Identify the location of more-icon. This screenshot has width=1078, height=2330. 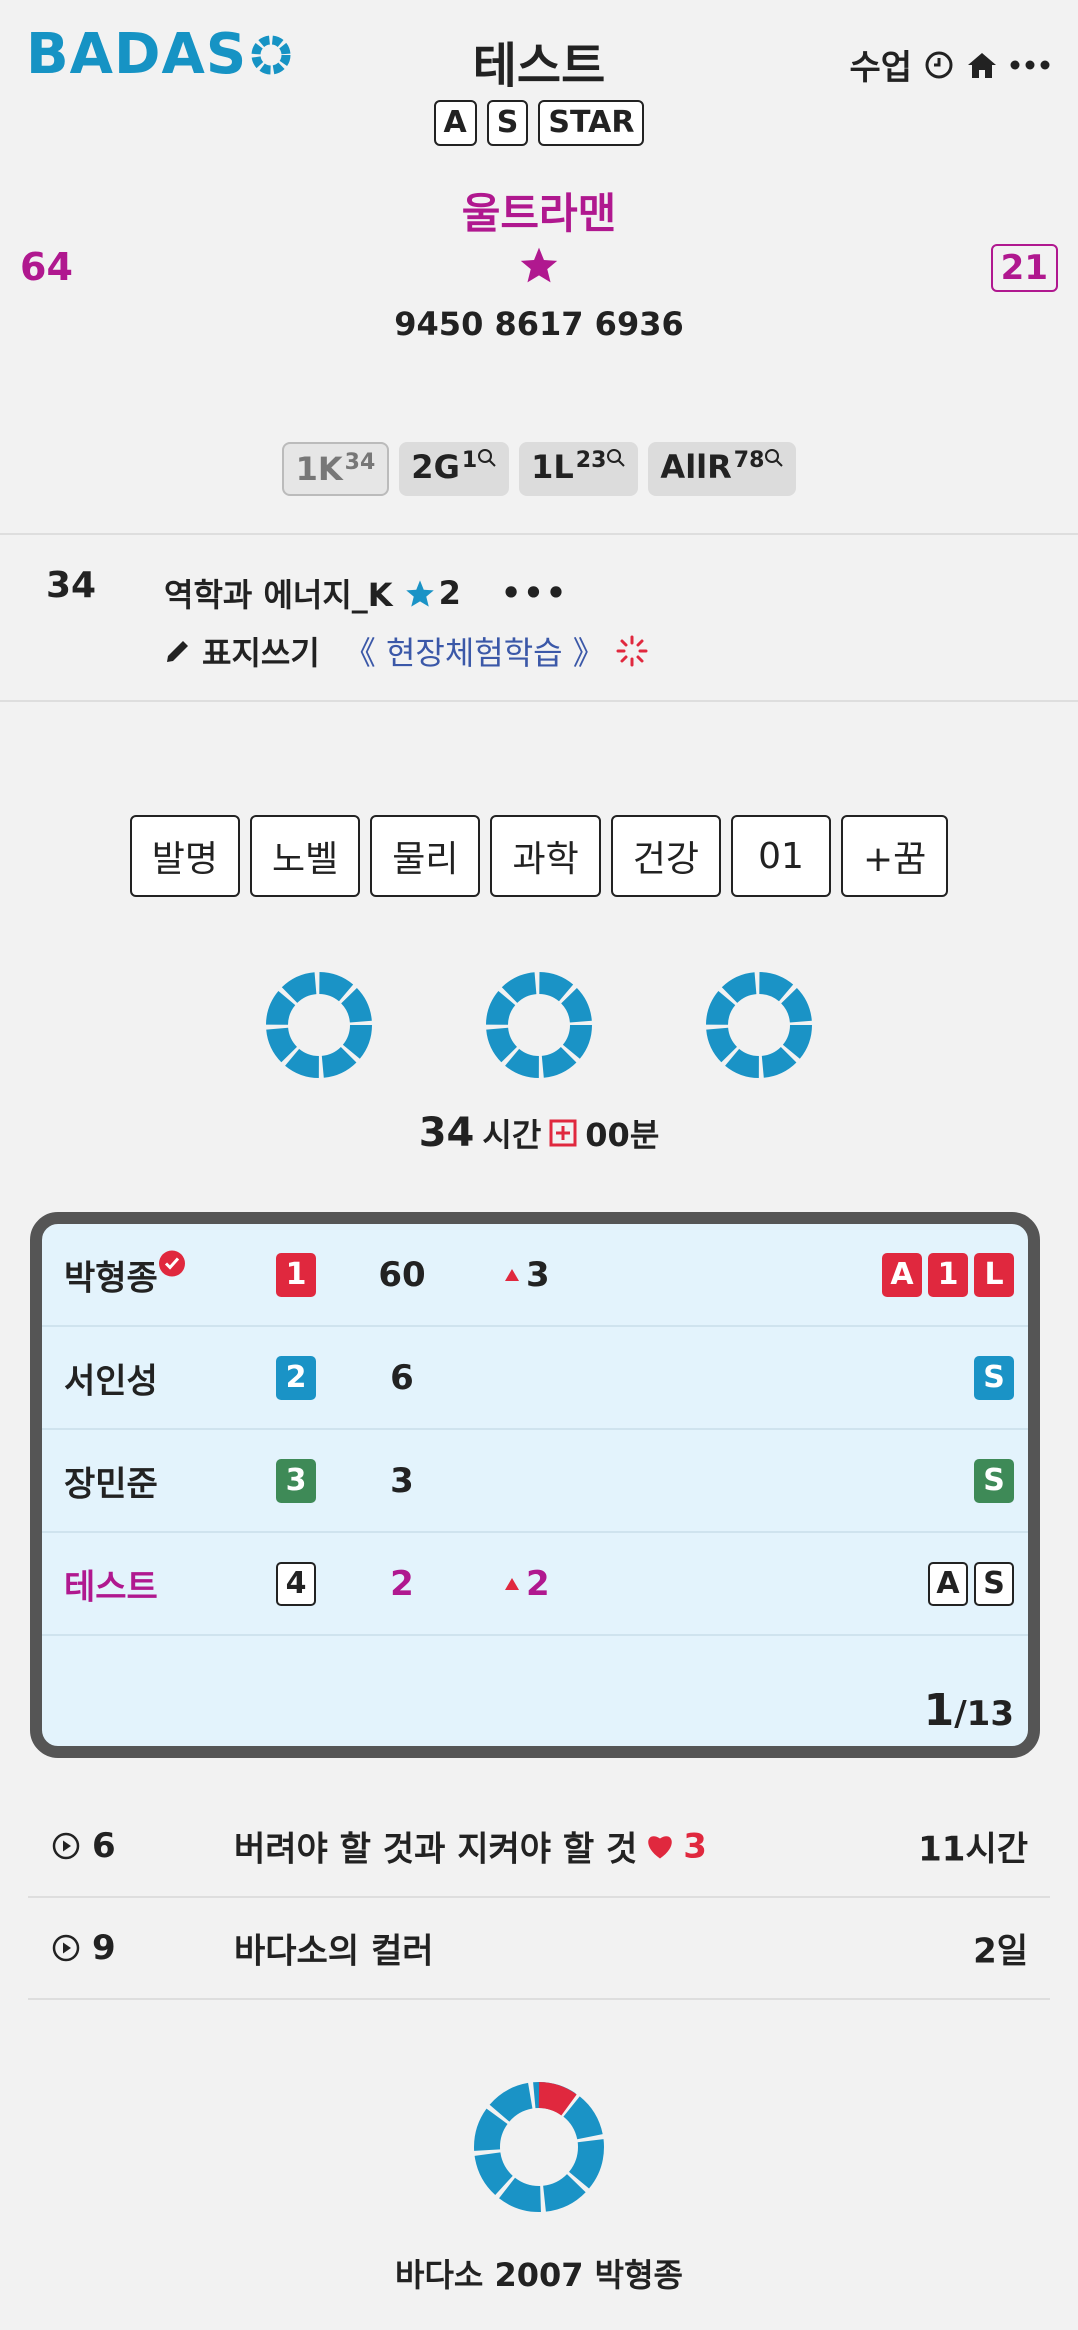
(1030, 65).